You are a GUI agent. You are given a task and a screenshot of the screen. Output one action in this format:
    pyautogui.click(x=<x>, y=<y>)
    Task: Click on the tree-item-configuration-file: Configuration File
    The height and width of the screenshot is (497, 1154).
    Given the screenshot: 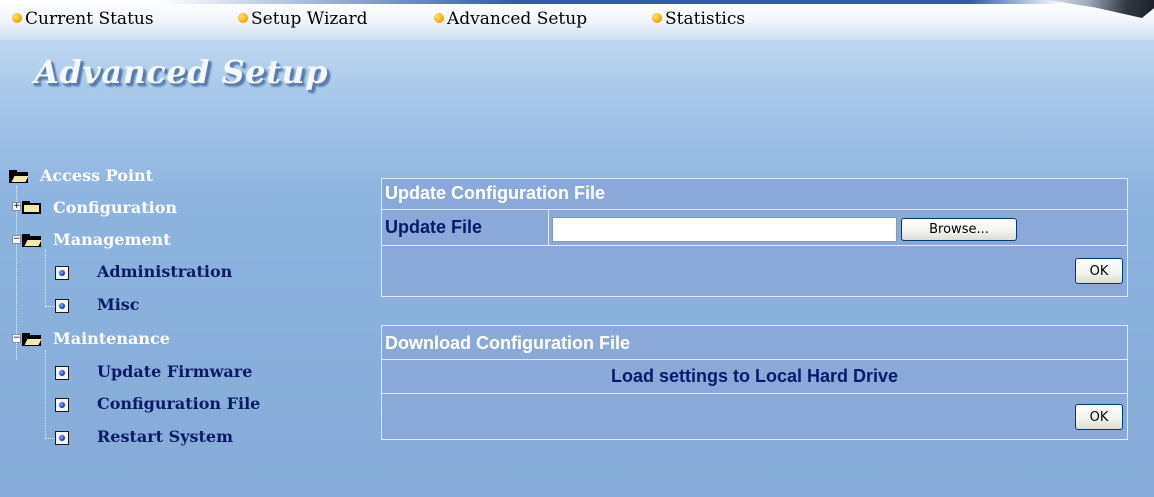 What is the action you would take?
    pyautogui.click(x=178, y=404)
    